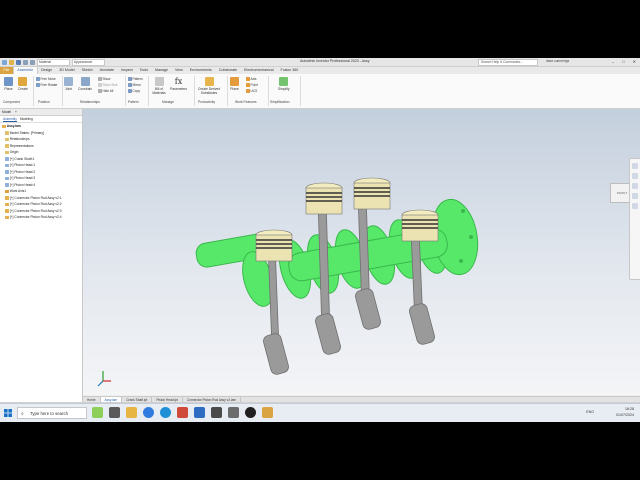  I want to click on browser-tabs: Assembly Modeling, so click(41, 119).